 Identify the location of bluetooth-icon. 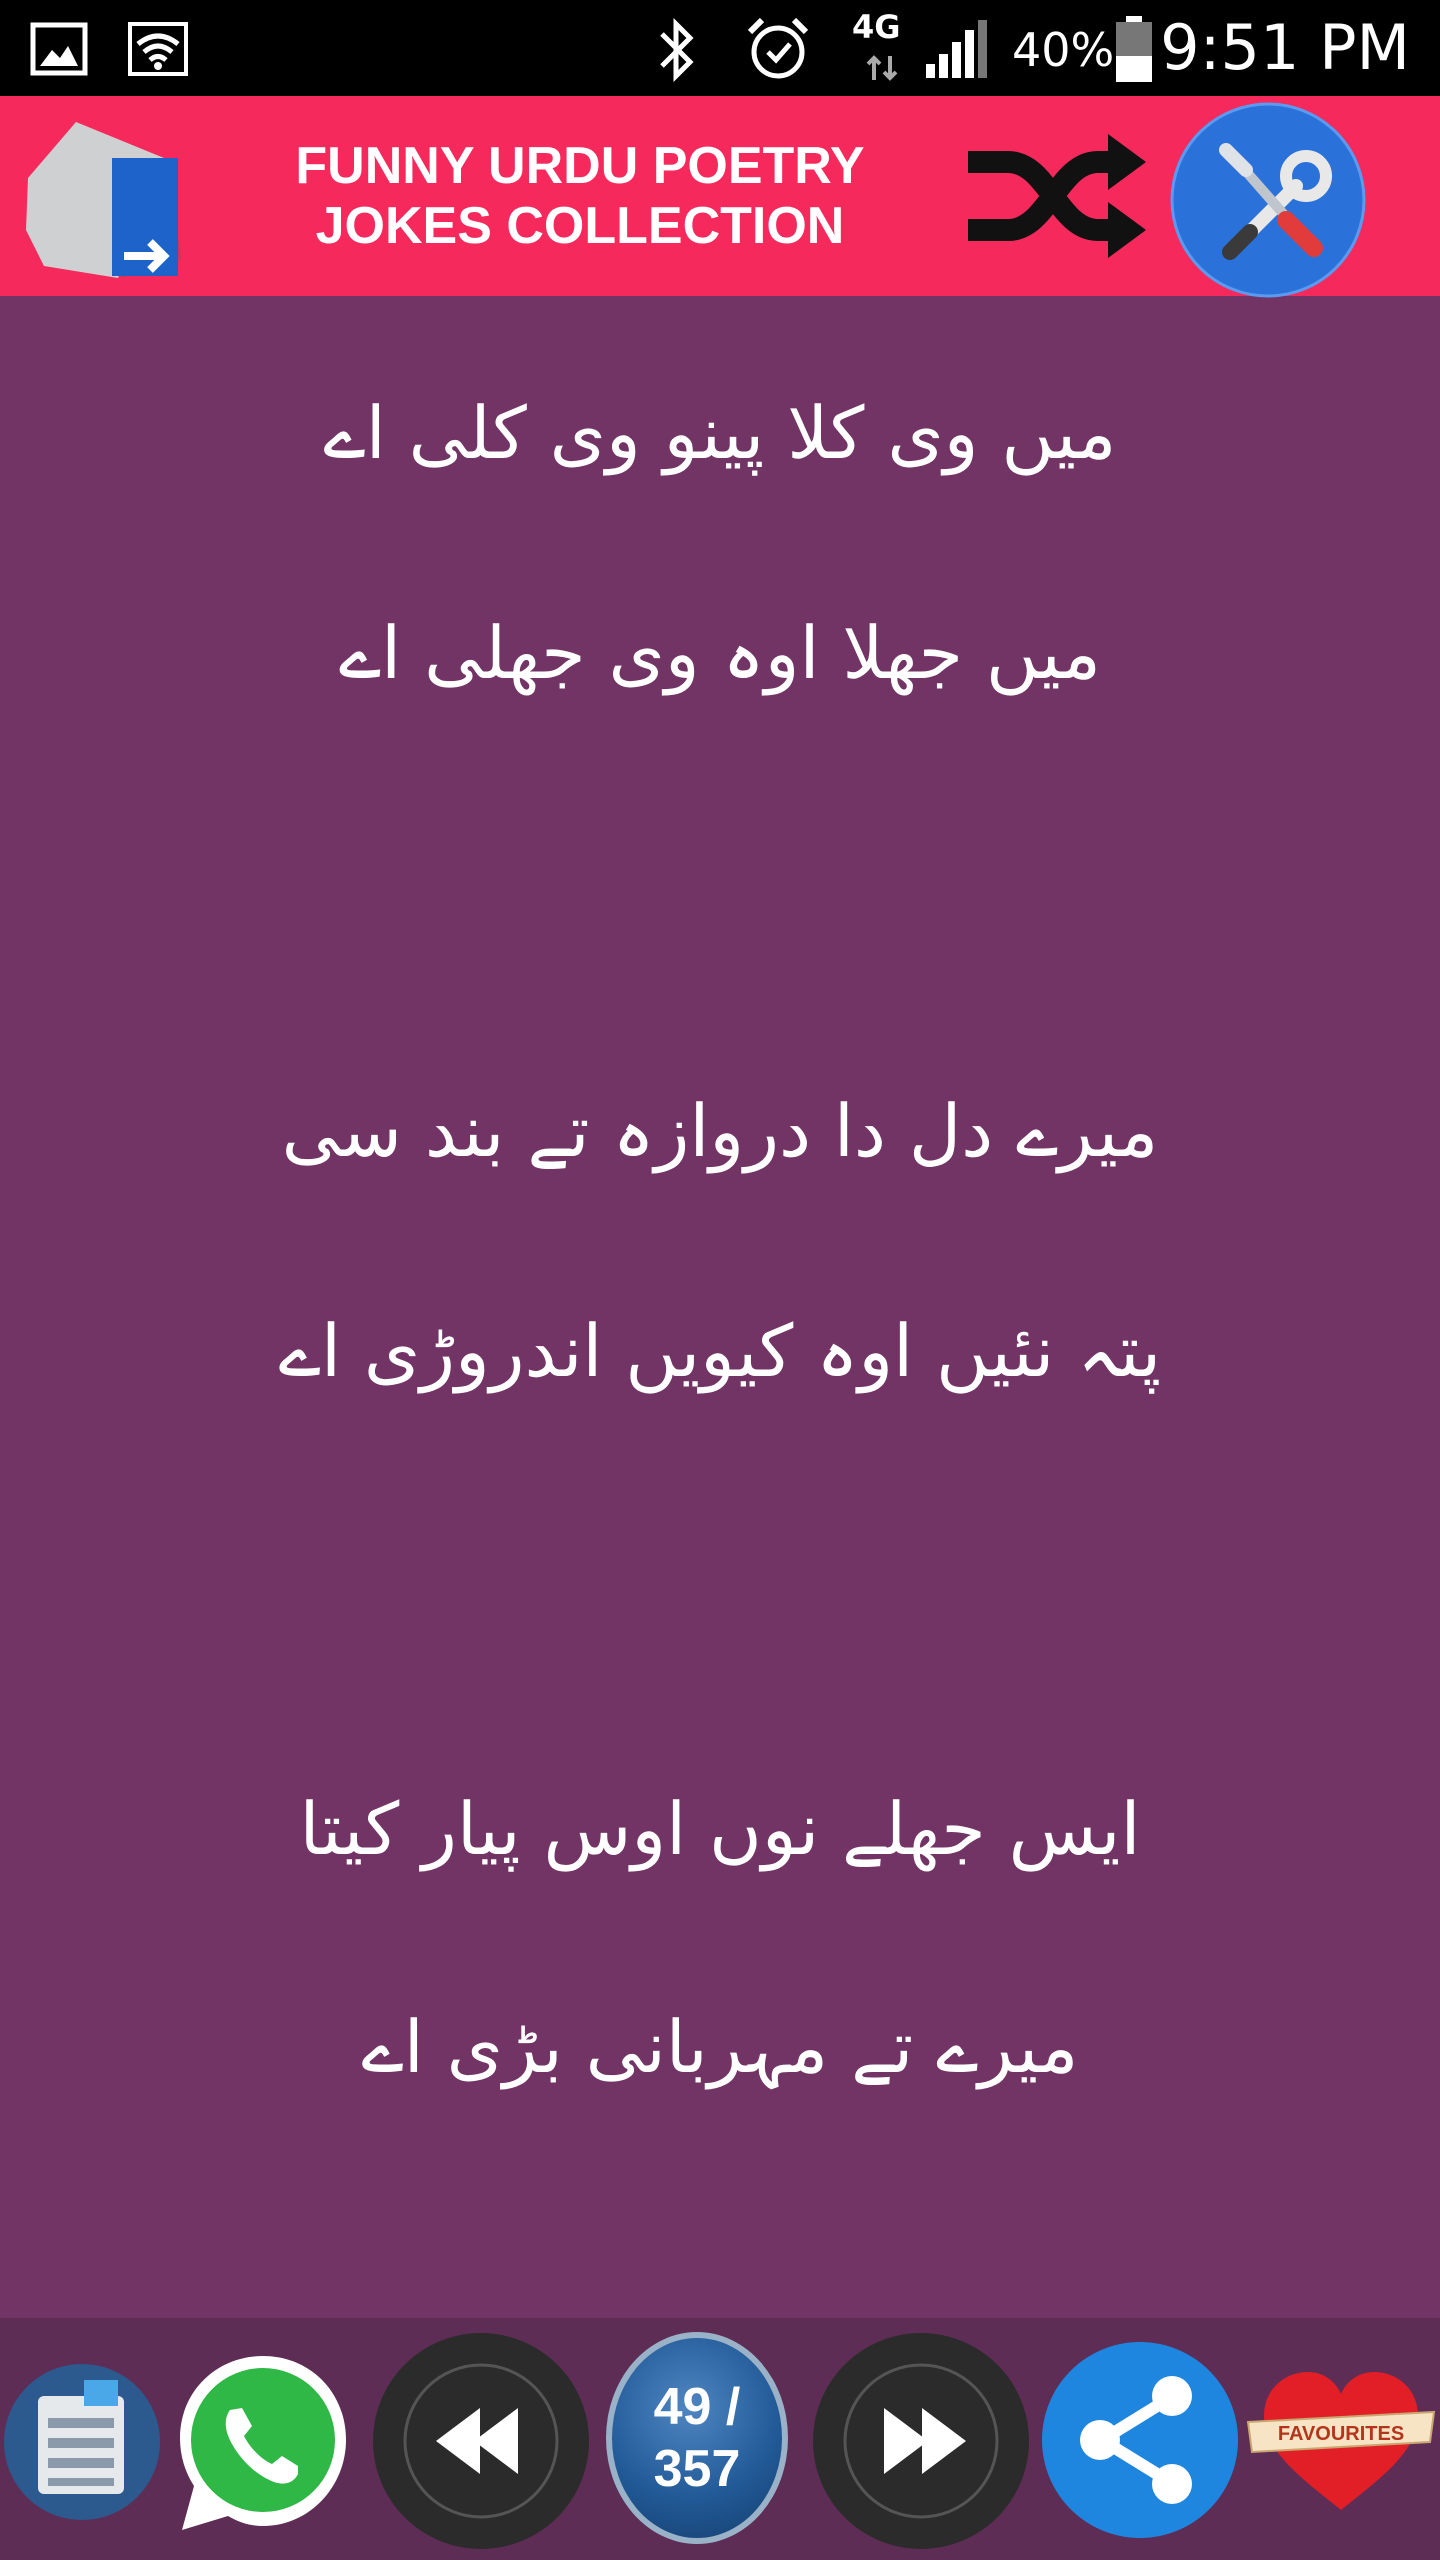
(677, 50).